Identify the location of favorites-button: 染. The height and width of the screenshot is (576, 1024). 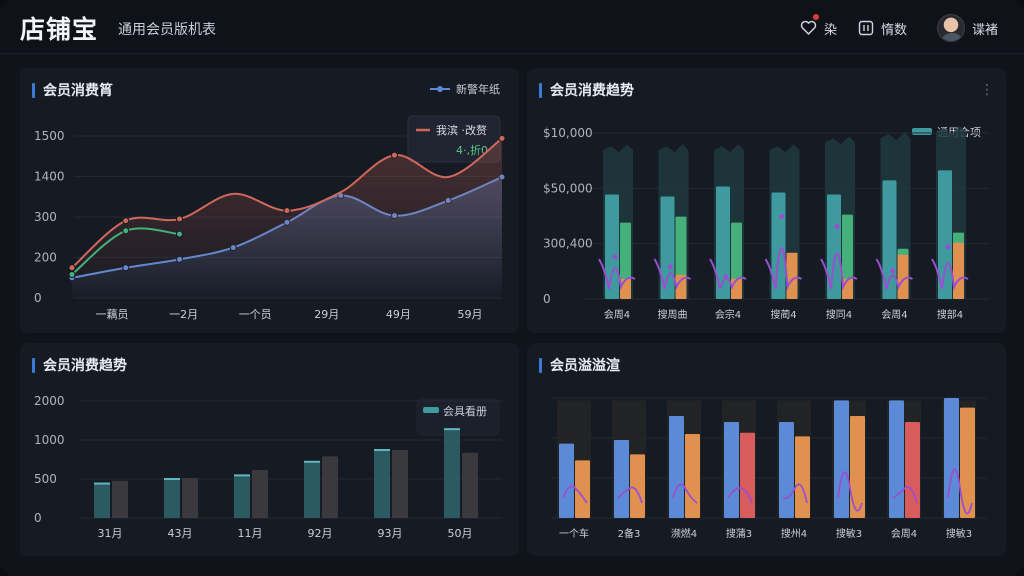
(819, 27).